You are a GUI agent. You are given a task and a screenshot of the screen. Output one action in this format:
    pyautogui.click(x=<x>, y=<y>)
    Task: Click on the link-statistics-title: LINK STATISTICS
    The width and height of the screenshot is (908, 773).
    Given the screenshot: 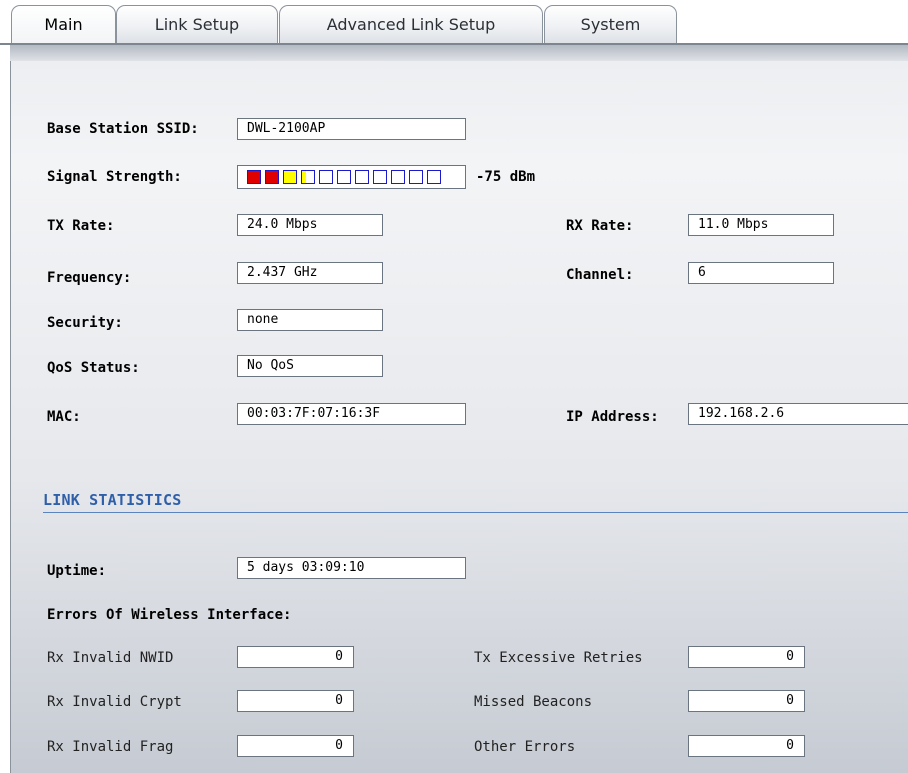 What is the action you would take?
    pyautogui.click(x=112, y=500)
    